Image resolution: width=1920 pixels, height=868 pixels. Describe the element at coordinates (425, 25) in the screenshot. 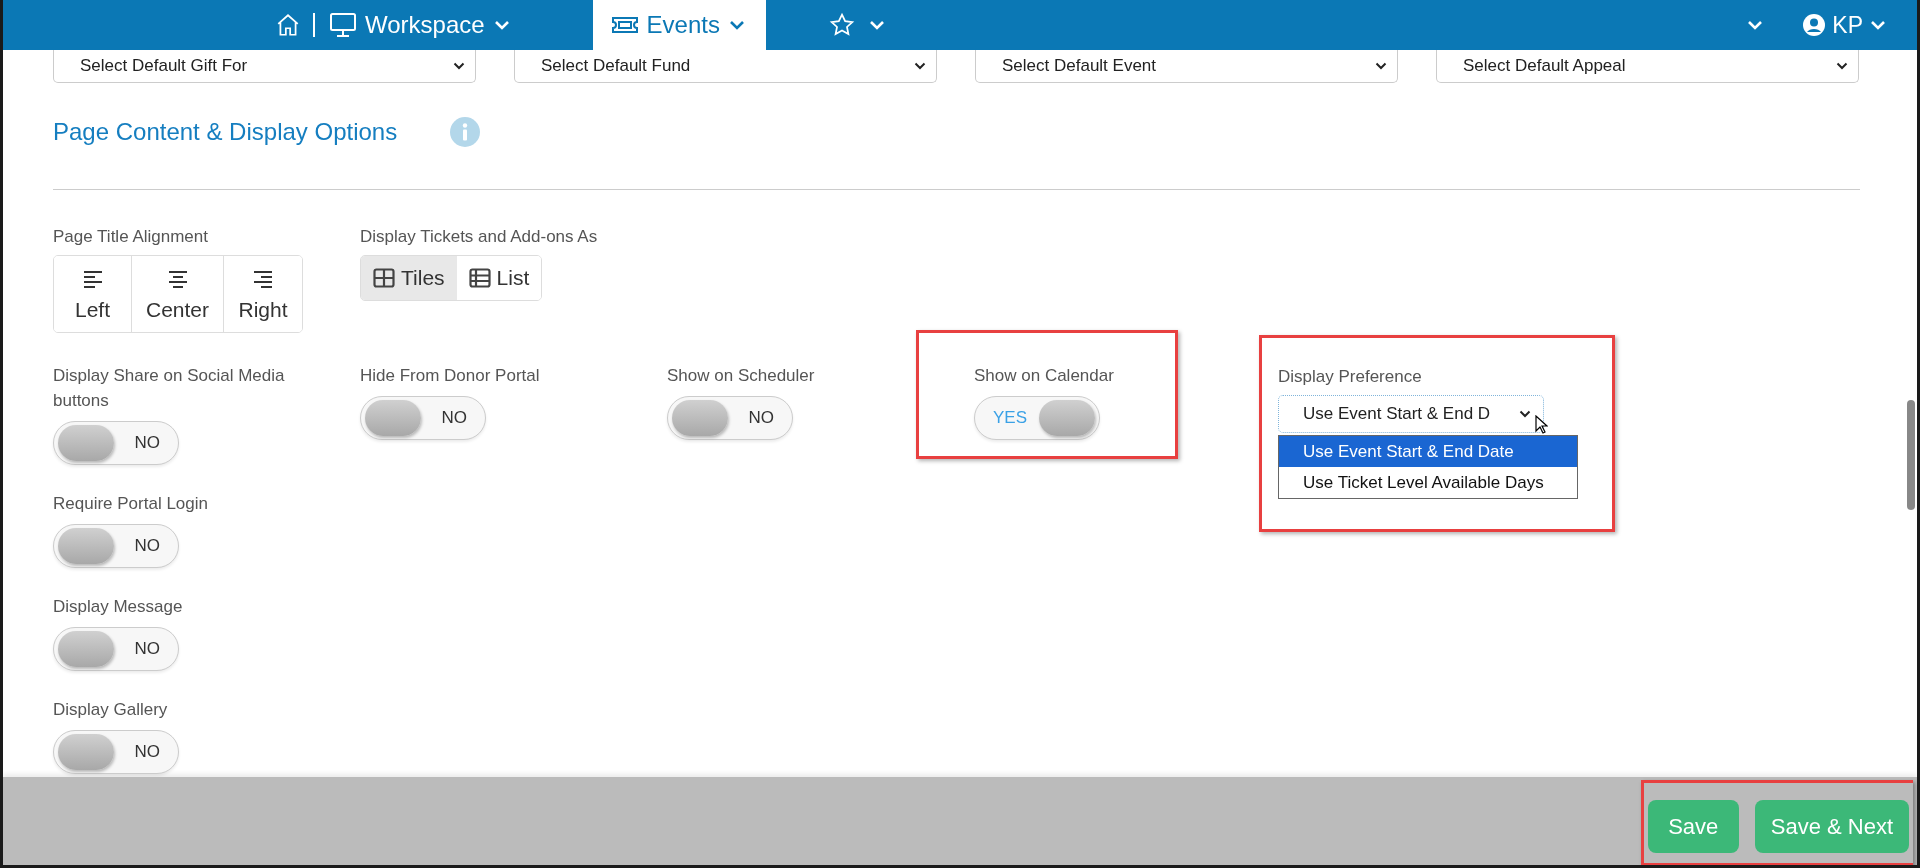

I see `nav-tab: Workspace` at that location.